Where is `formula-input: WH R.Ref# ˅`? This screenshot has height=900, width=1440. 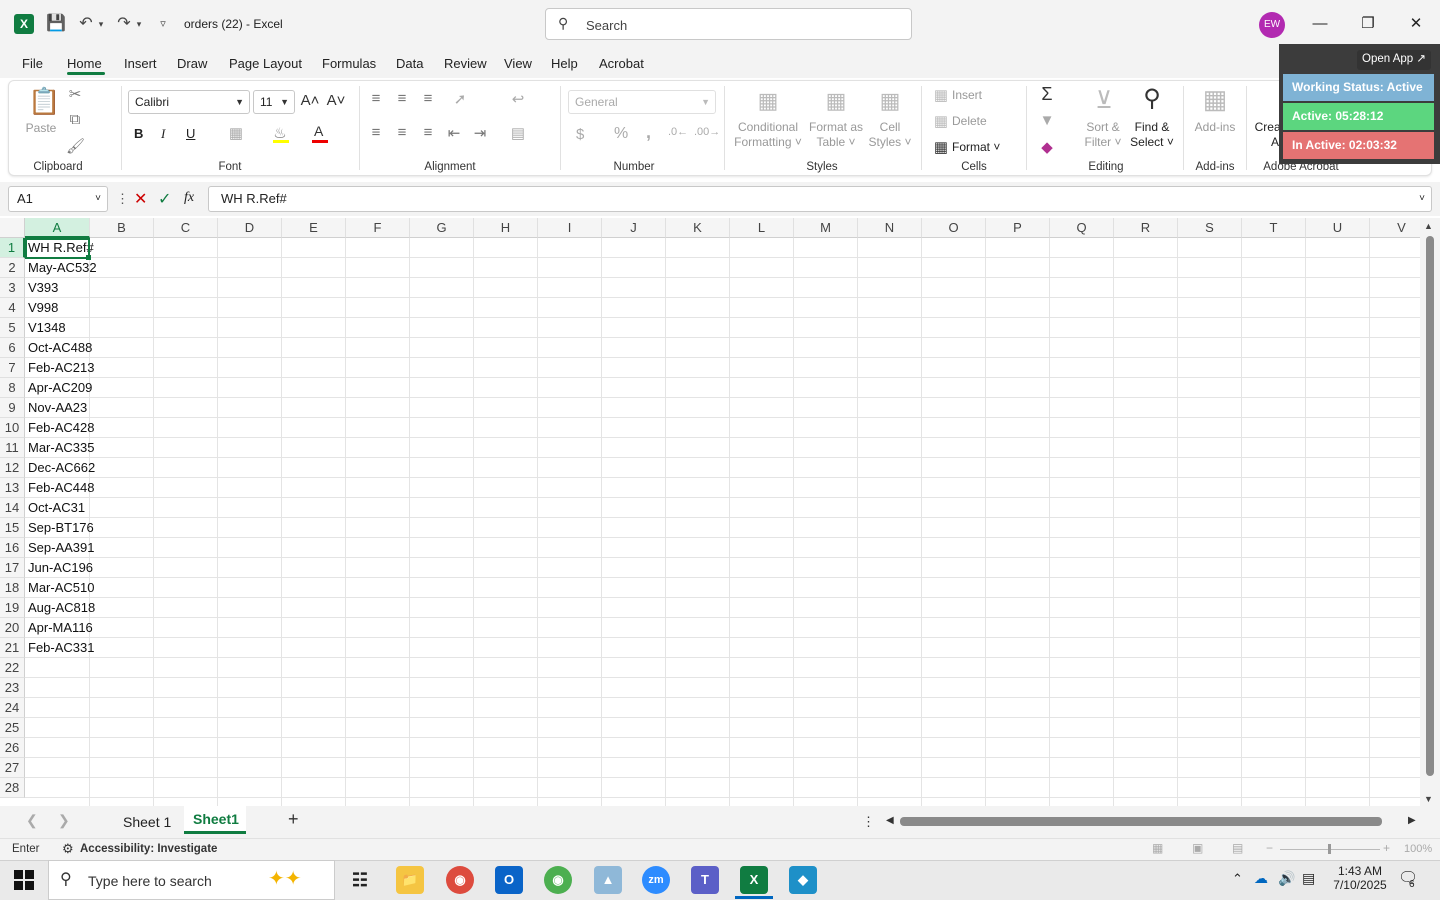
formula-input: WH R.Ref# ˅ is located at coordinates (820, 199).